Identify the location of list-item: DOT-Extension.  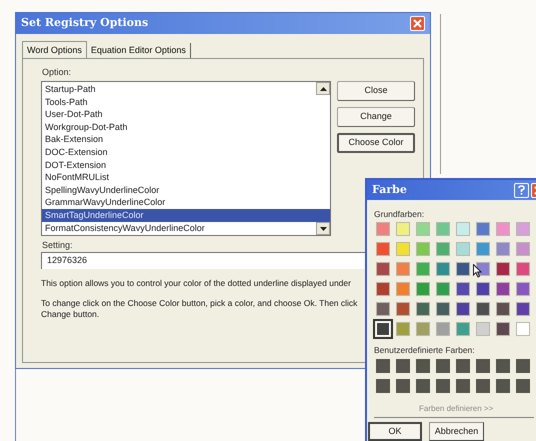
(179, 165).